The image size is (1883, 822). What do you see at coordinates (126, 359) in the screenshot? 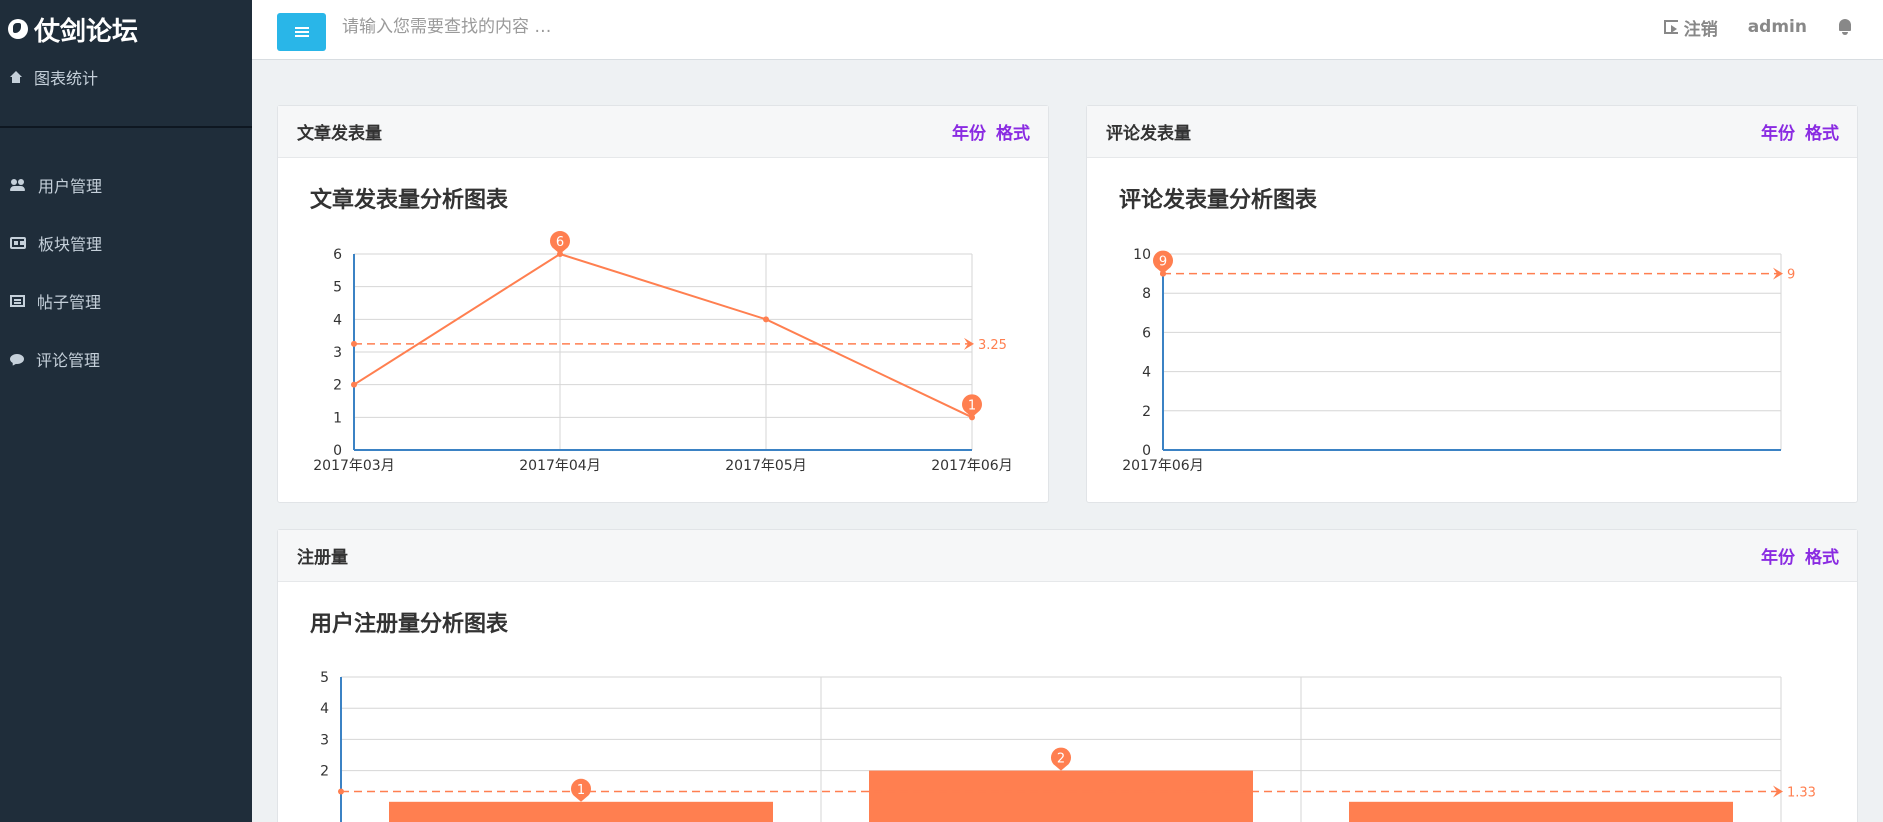
I see `sidebar-item-comments: 评论管理` at bounding box center [126, 359].